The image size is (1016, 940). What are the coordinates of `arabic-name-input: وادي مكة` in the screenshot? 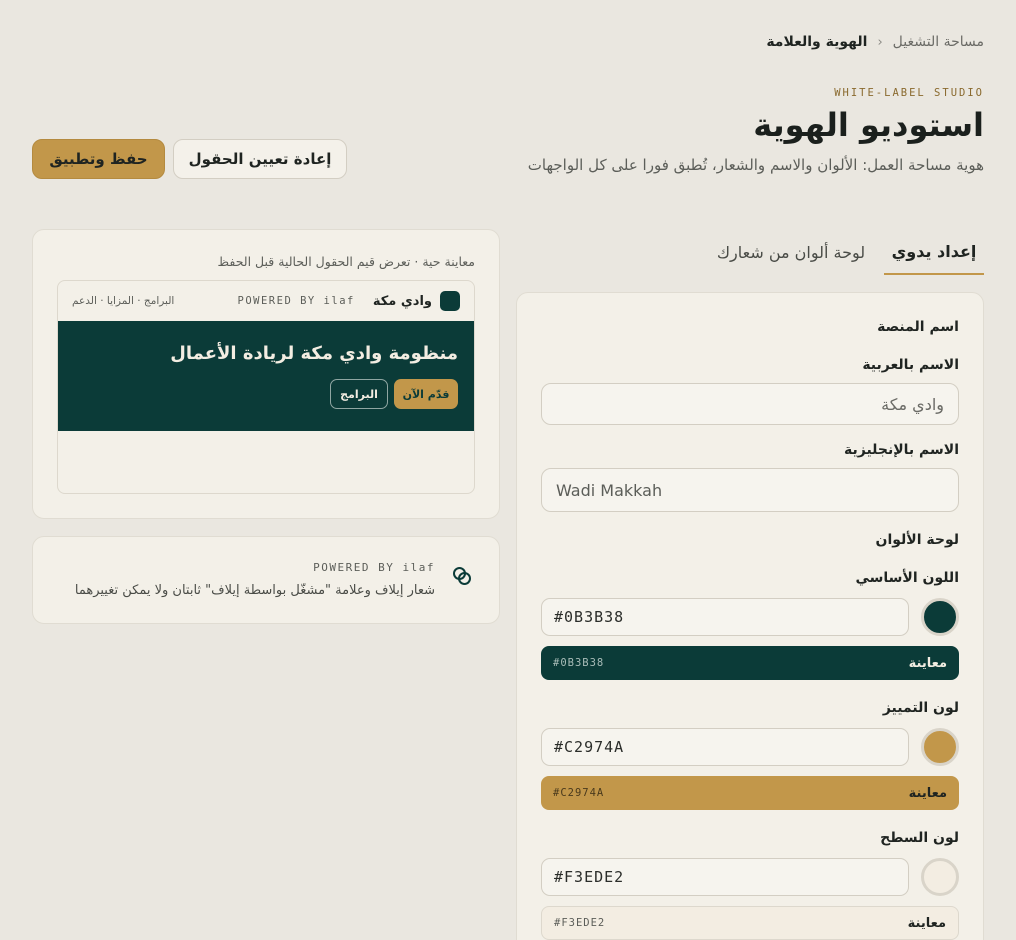 It's located at (750, 404).